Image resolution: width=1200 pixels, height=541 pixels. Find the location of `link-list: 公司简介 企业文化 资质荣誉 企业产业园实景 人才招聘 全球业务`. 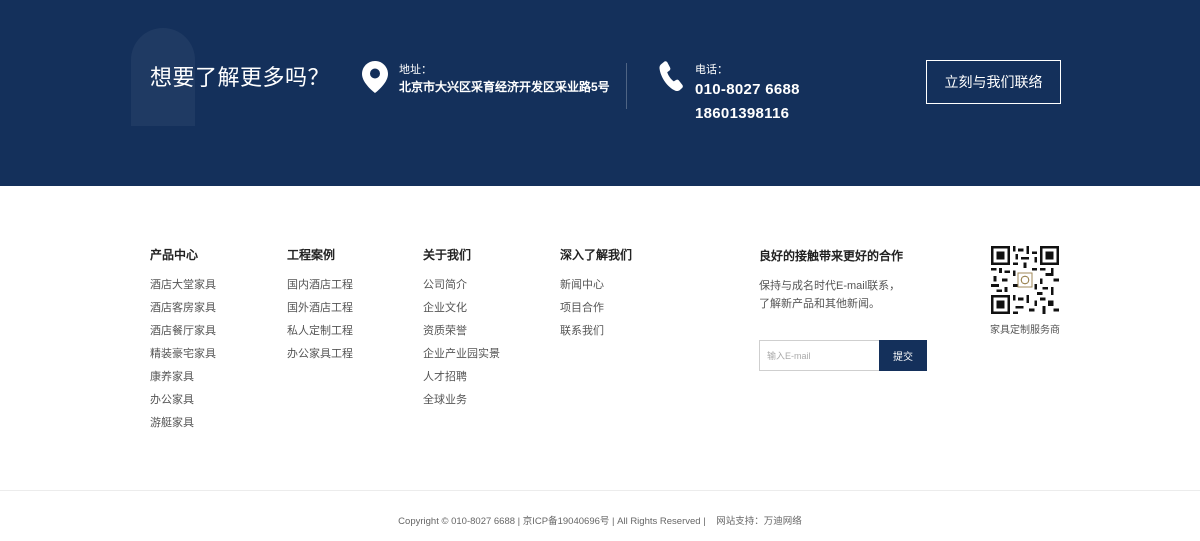

link-list: 公司简介 企业文化 资质荣誉 企业产业园实景 人才招聘 全球业务 is located at coordinates (461, 347).